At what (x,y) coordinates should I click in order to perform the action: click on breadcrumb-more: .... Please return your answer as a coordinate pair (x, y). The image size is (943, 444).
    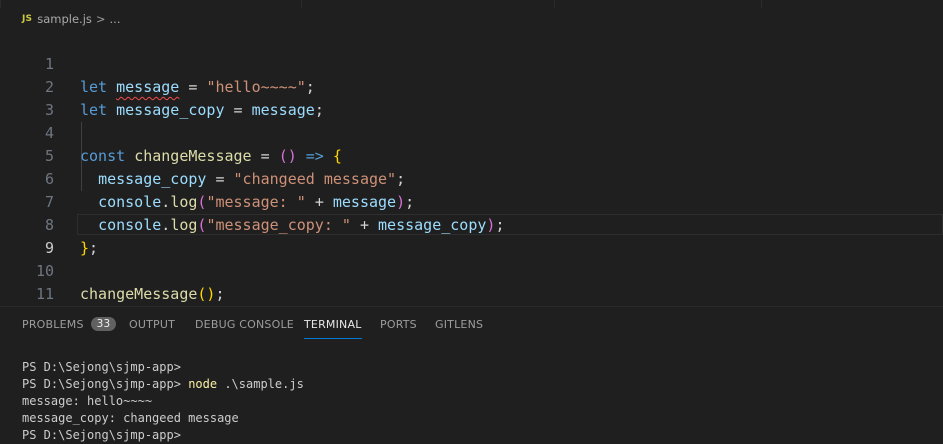
    Looking at the image, I should click on (115, 19).